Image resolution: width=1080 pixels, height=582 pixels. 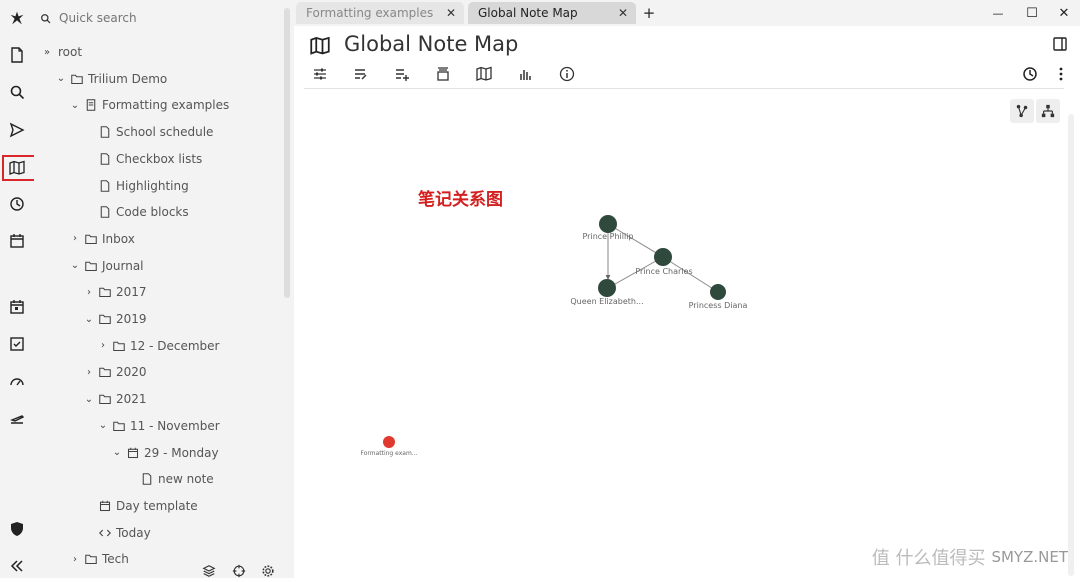 What do you see at coordinates (114, 372) in the screenshot?
I see `tree-item-2020: › 2020` at bounding box center [114, 372].